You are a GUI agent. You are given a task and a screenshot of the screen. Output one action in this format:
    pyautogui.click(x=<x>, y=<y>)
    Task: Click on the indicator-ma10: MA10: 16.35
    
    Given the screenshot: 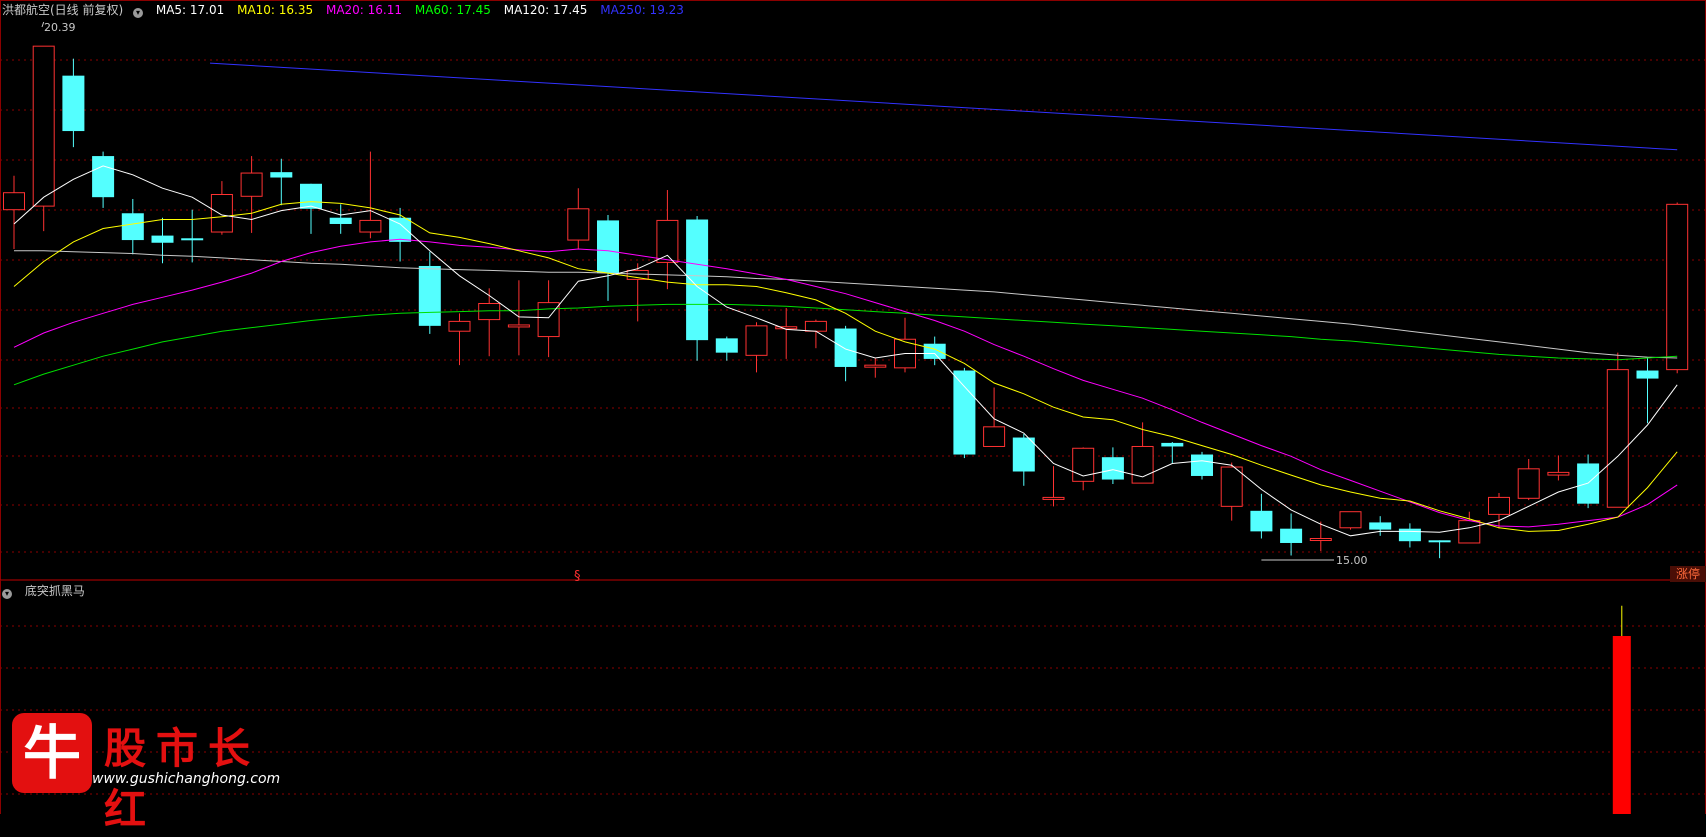 What is the action you would take?
    pyautogui.click(x=275, y=10)
    